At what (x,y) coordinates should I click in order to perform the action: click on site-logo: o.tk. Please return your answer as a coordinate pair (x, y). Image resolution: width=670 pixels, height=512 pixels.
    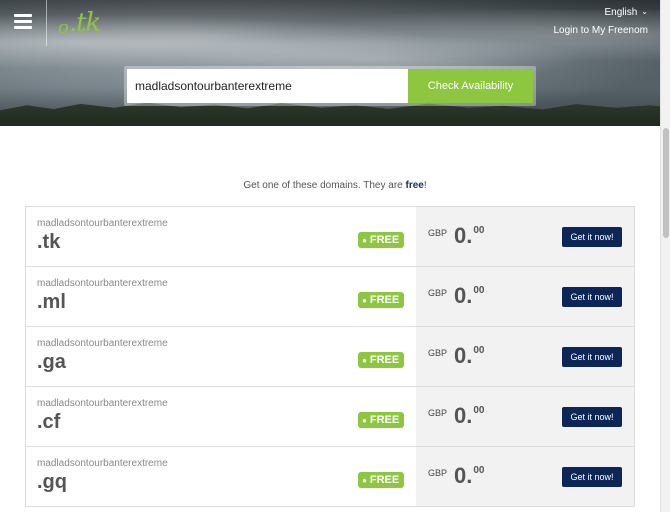
    Looking at the image, I should click on (79, 23).